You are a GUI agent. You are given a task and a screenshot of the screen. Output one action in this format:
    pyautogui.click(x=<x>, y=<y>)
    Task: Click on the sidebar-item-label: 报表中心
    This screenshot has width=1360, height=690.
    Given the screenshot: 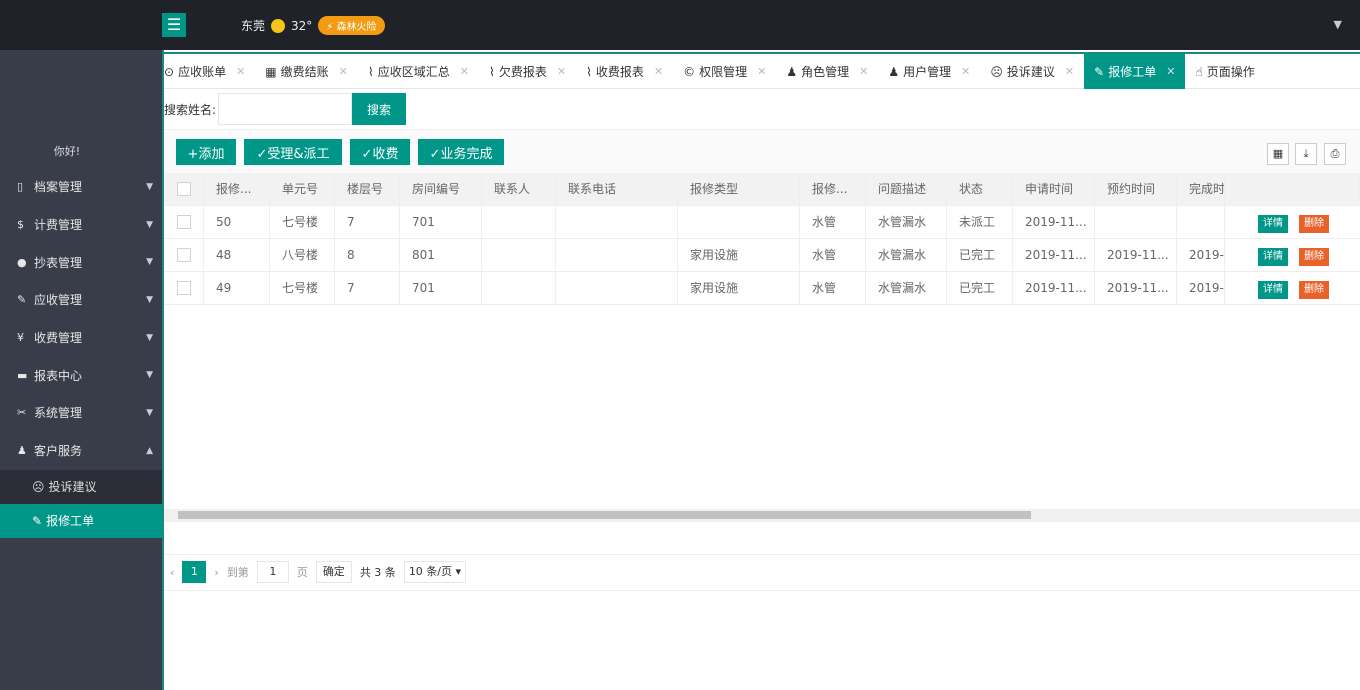 What is the action you would take?
    pyautogui.click(x=58, y=375)
    